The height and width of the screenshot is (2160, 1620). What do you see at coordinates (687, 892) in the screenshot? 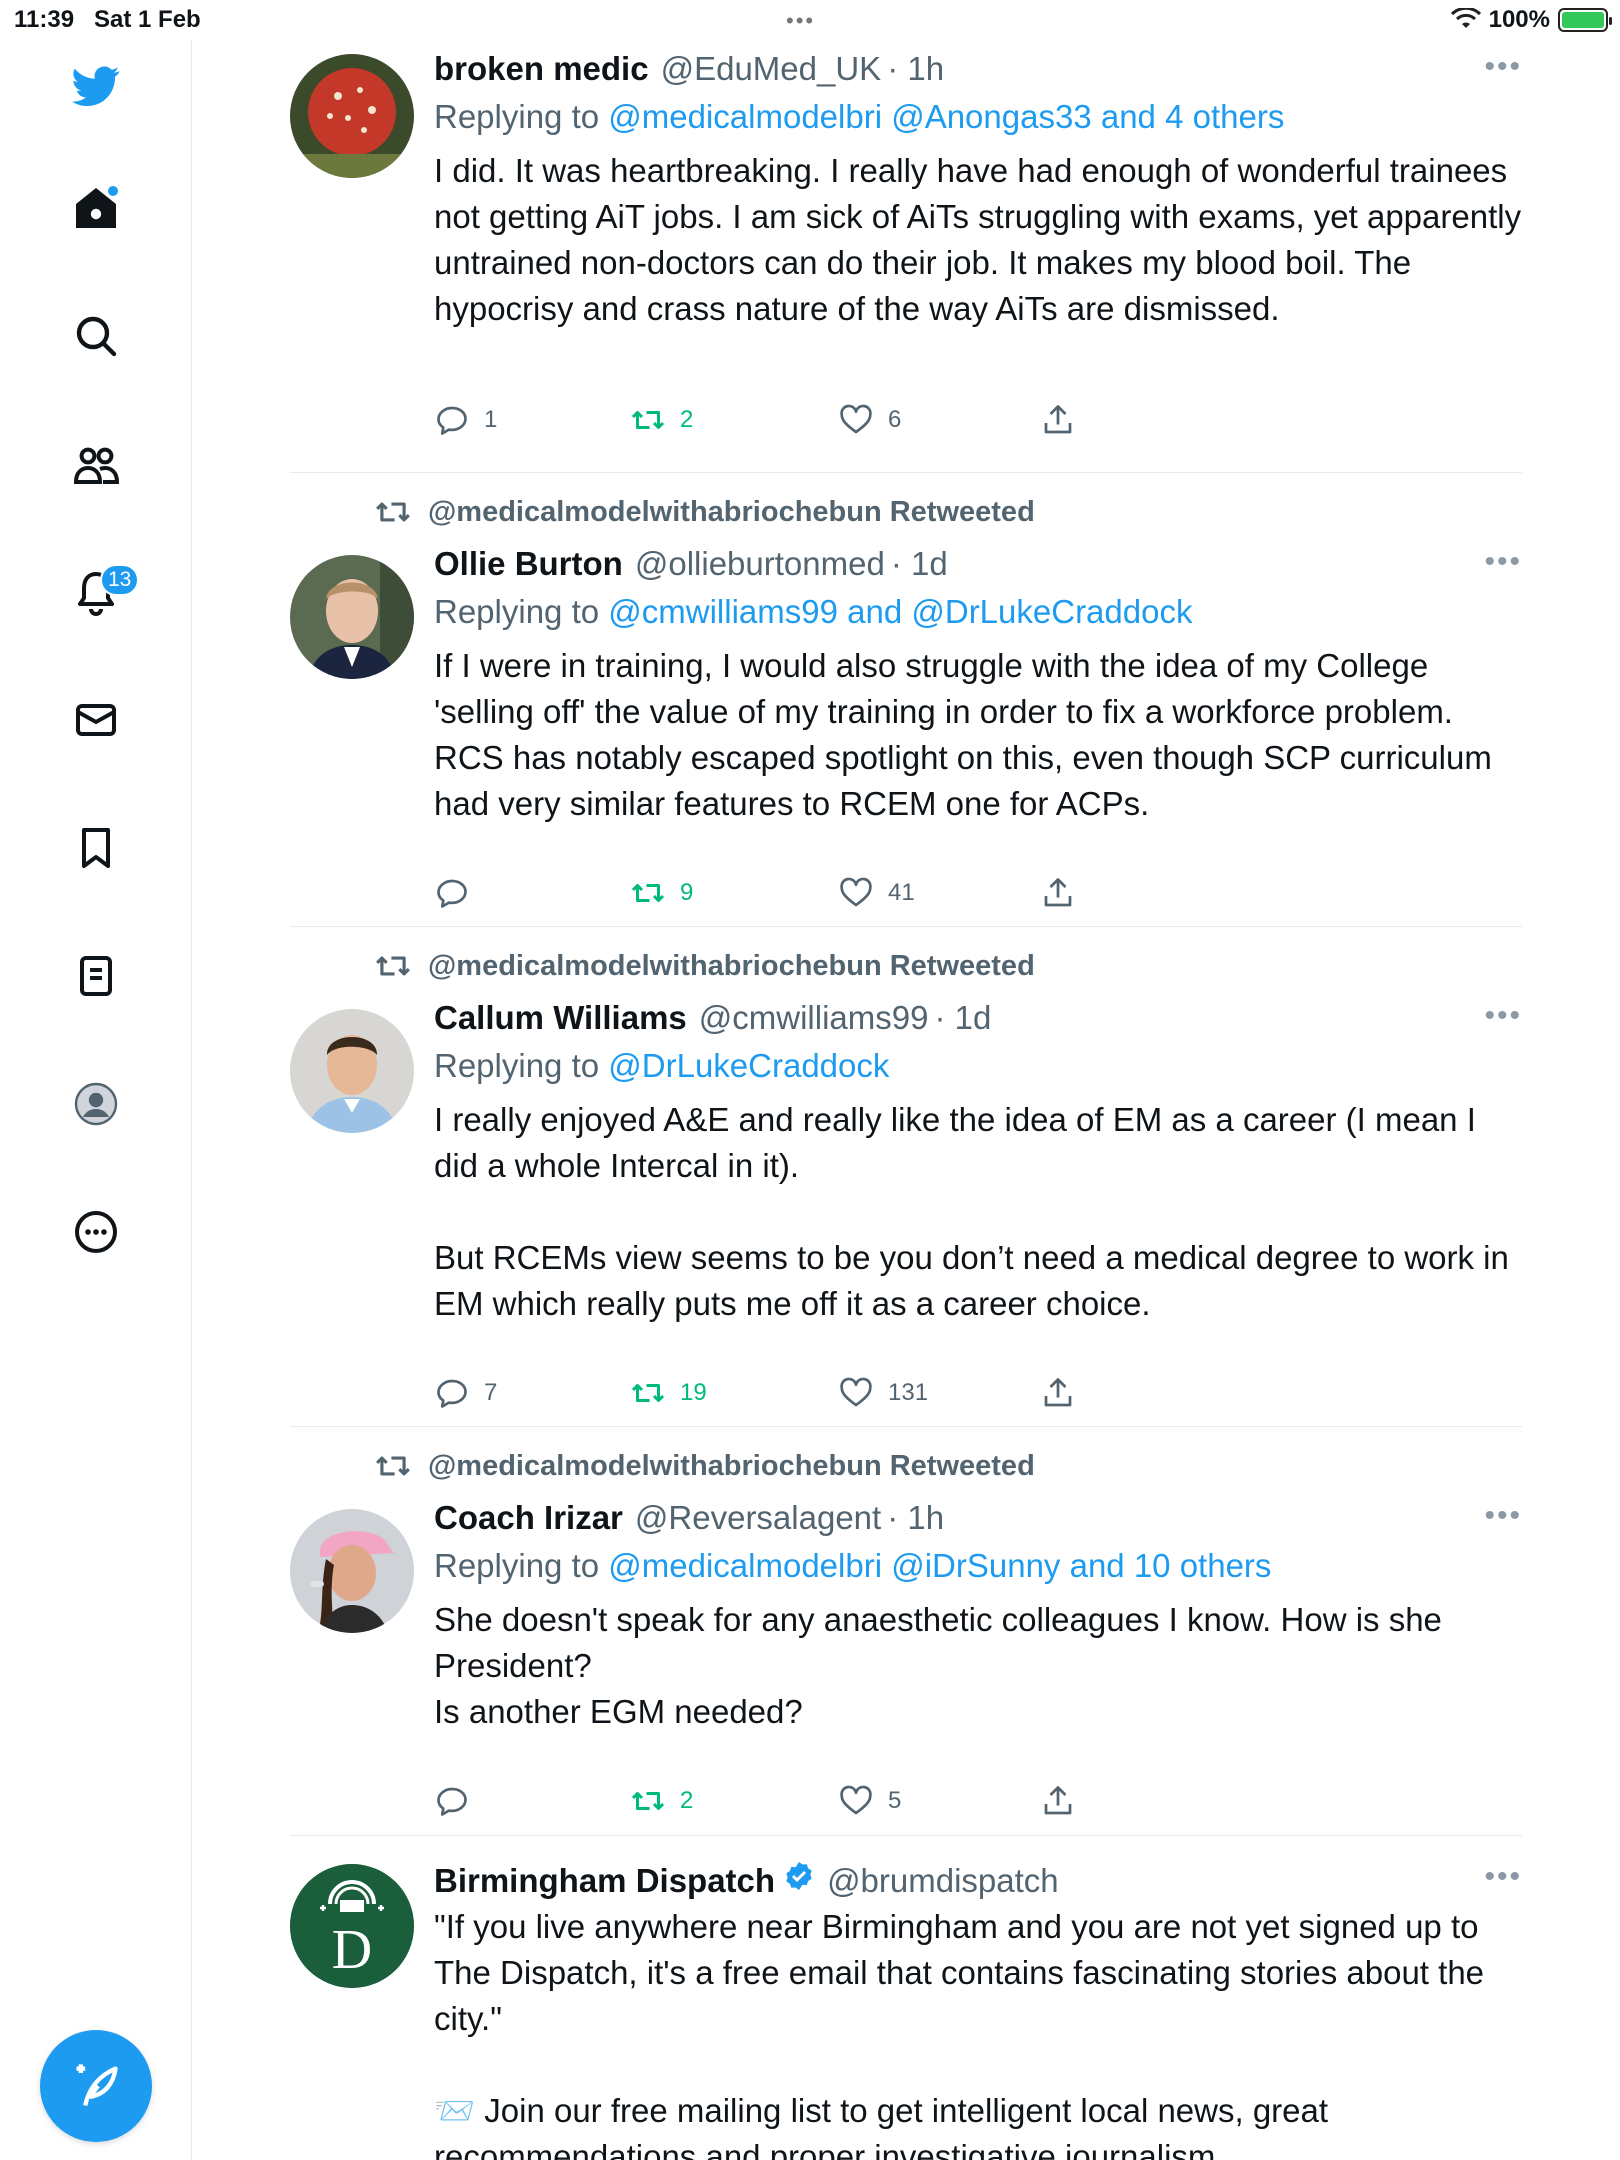
I see `retweet-count: 9` at bounding box center [687, 892].